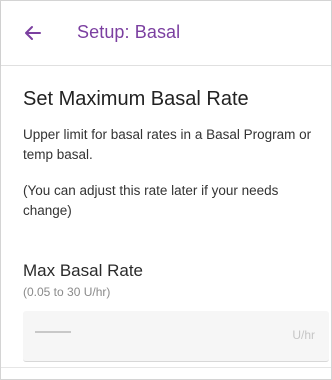 Image resolution: width=332 pixels, height=380 pixels. Describe the element at coordinates (129, 32) in the screenshot. I see `header-title: Setup: Basal` at that location.